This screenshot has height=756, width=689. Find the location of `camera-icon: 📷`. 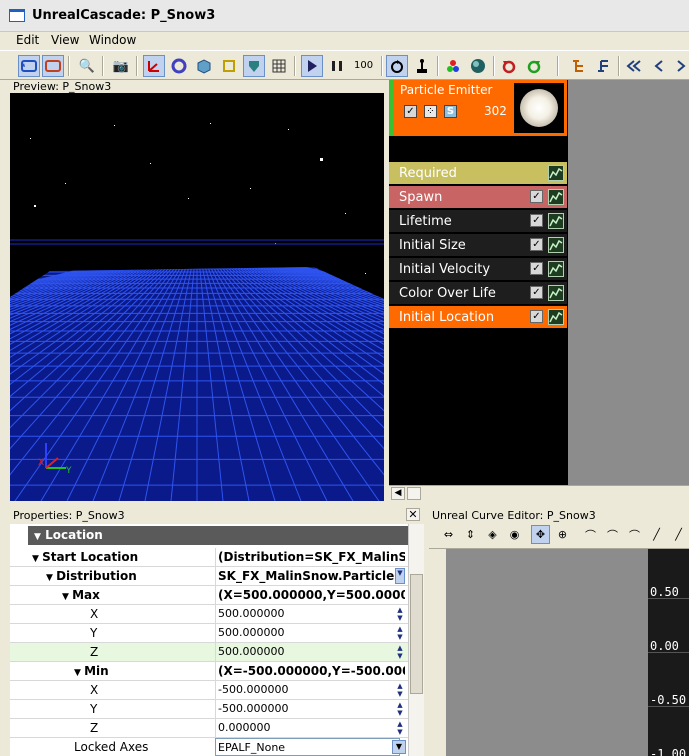

camera-icon: 📷 is located at coordinates (121, 66).